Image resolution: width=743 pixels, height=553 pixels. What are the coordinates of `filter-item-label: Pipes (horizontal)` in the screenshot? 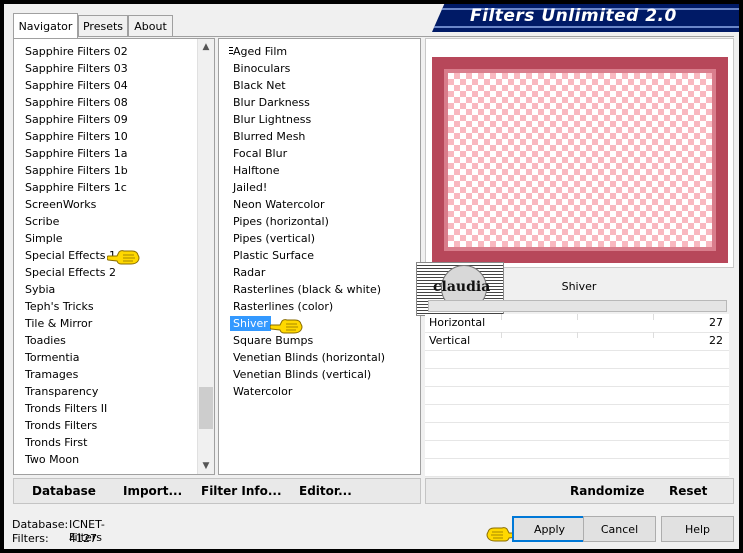 It's located at (281, 221).